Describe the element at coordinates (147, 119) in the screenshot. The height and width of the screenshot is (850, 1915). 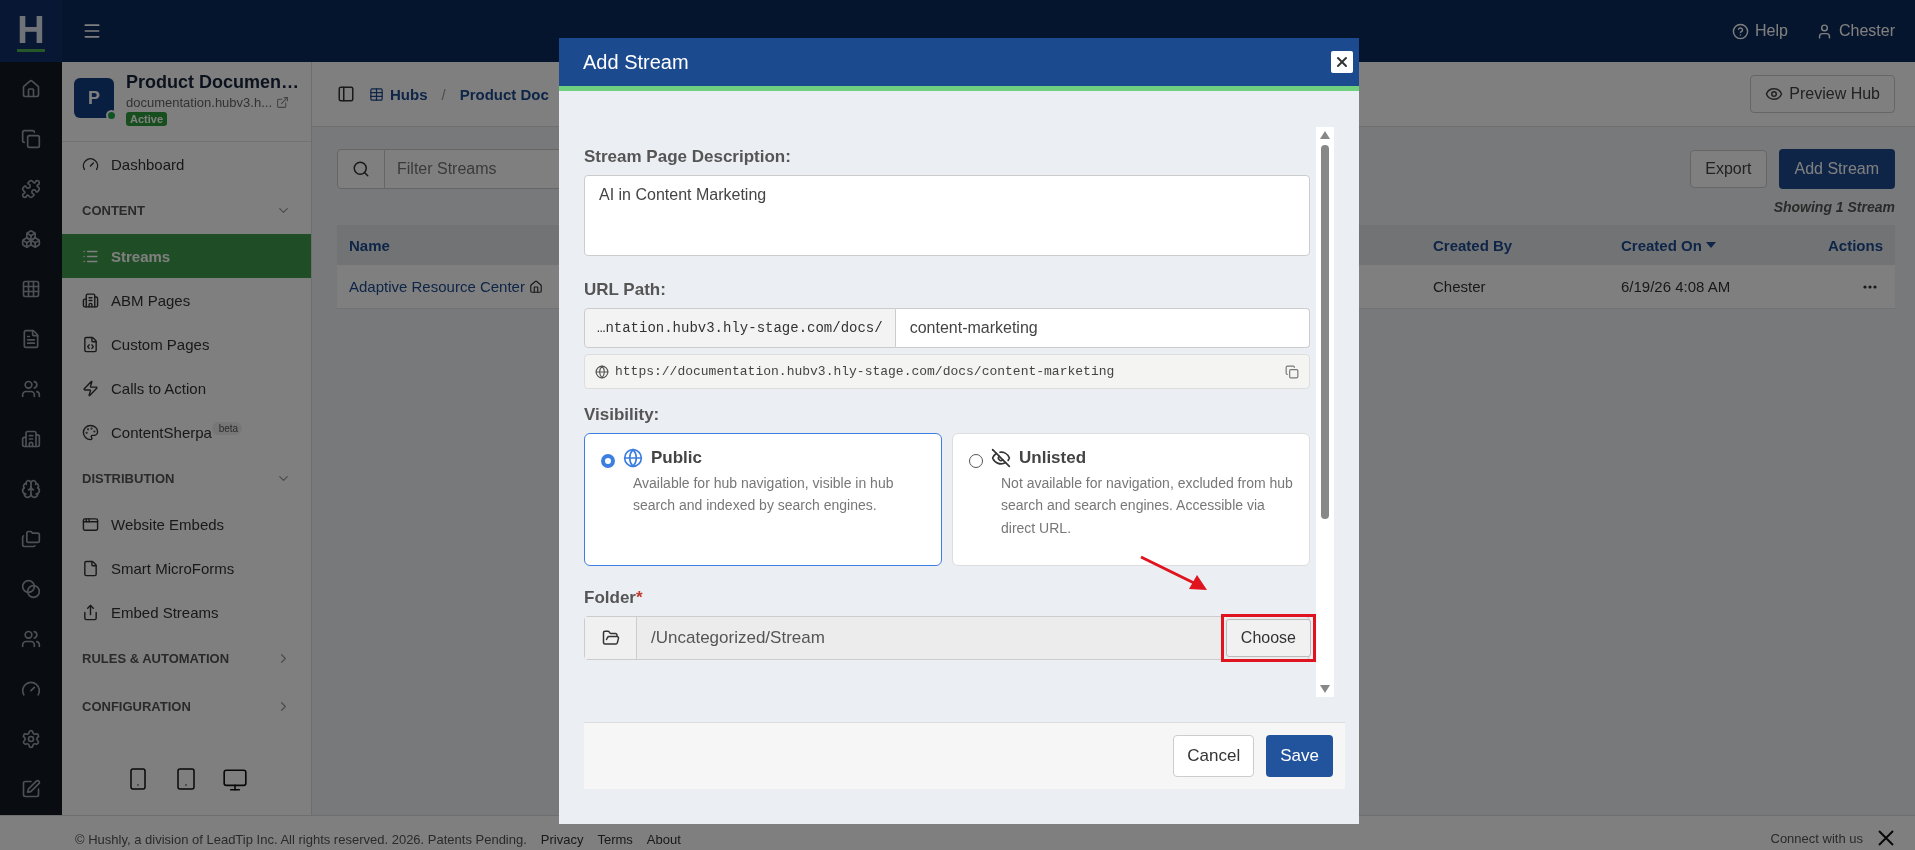
I see `status-badge: Active` at that location.